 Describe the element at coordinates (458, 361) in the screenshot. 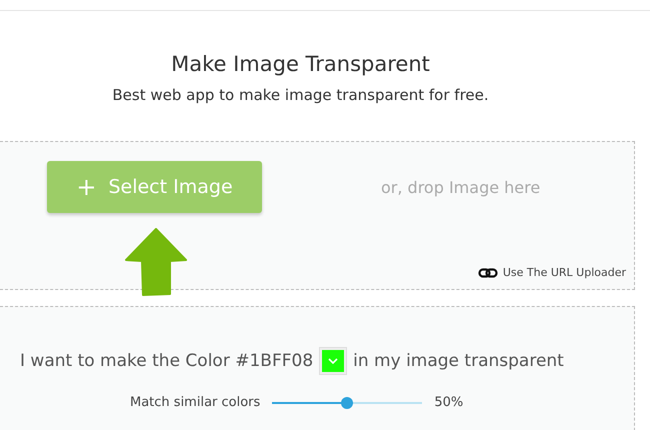

I see `color-sentence-end: in my image transparent` at that location.